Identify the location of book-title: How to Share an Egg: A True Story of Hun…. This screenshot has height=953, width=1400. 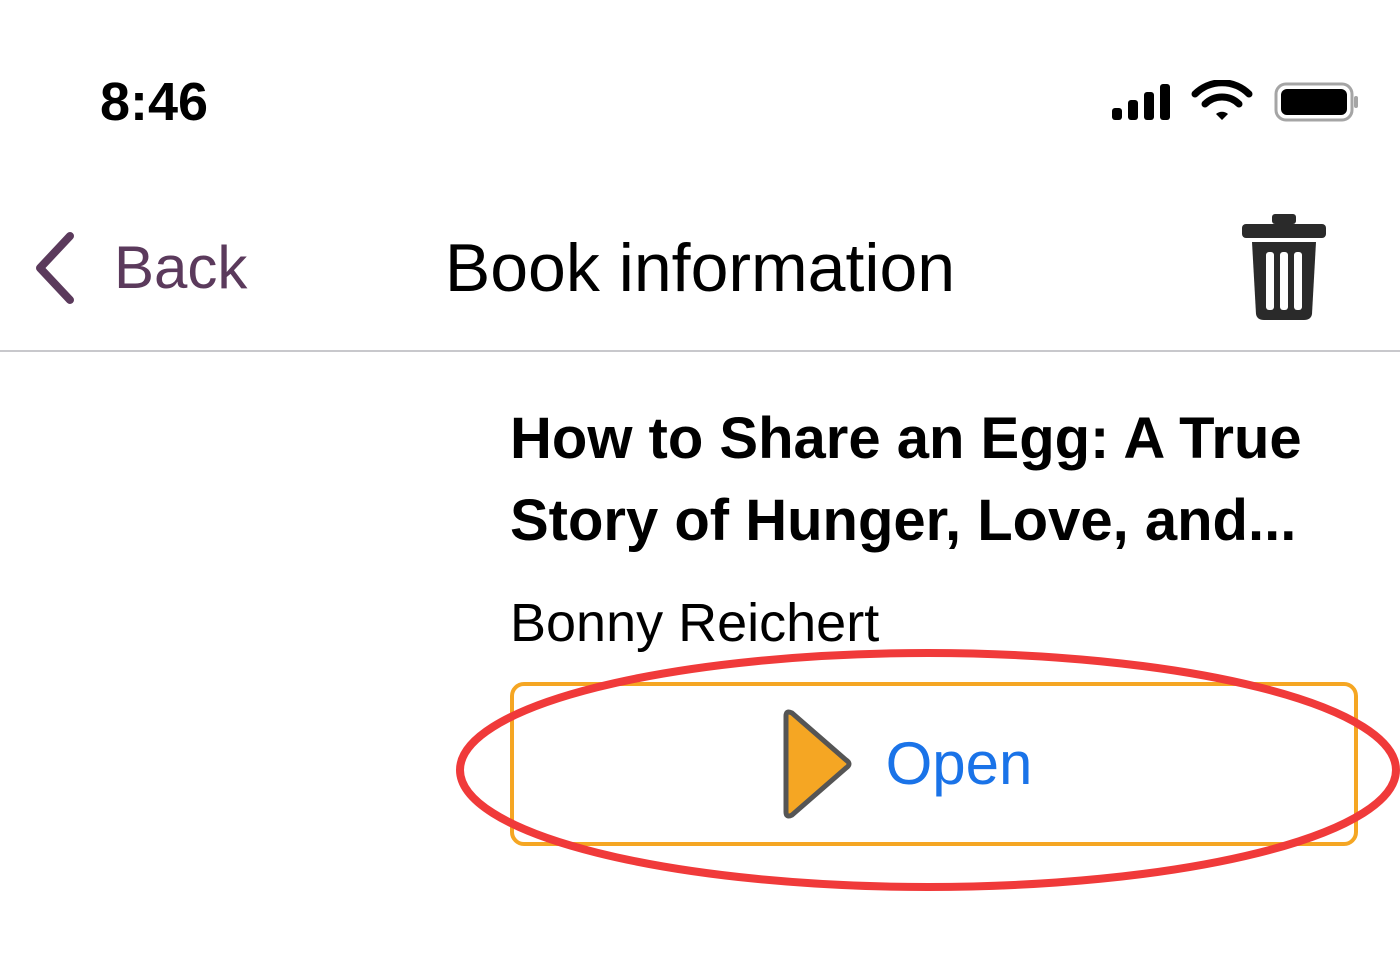
(906, 479).